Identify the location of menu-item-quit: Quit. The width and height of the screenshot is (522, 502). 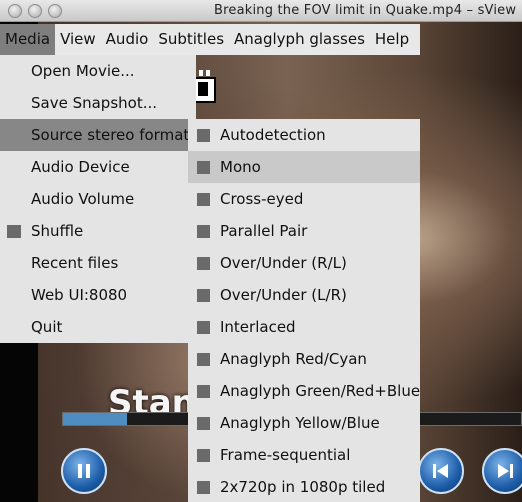
(98, 327).